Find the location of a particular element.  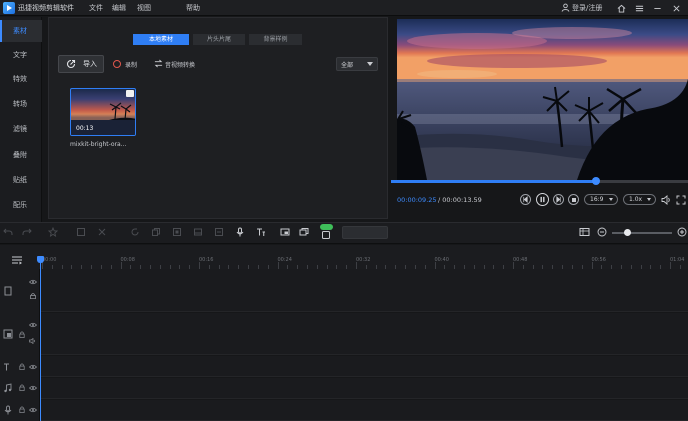

menu-help: 帮助 is located at coordinates (193, 8).